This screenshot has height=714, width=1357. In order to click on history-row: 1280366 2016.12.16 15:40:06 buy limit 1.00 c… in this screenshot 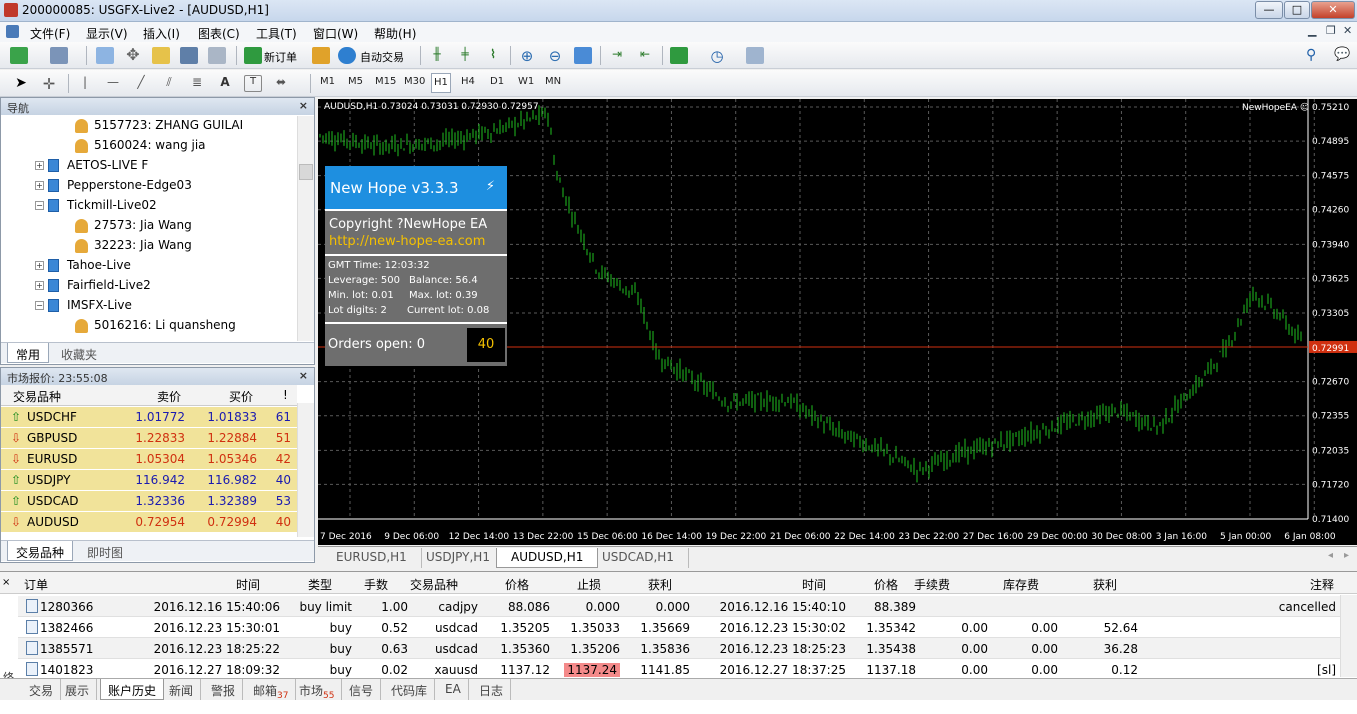, I will do `click(679, 606)`.